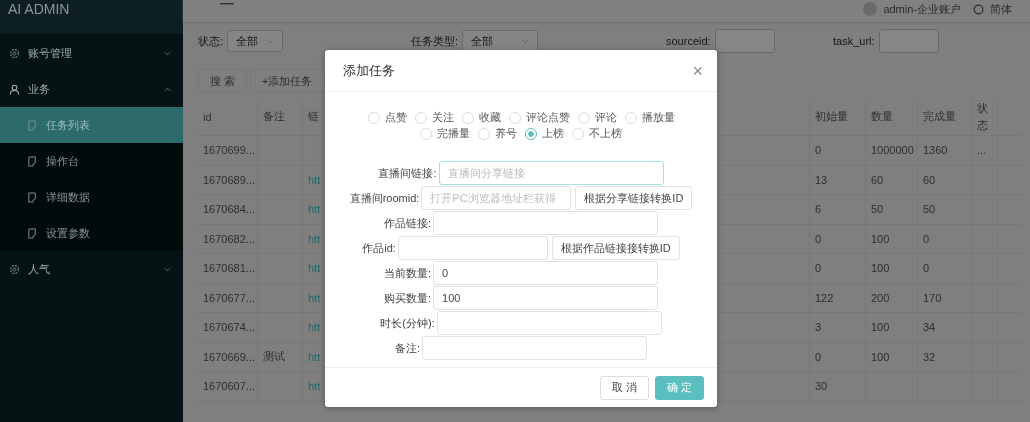 This screenshot has height=422, width=1030. What do you see at coordinates (407, 348) in the screenshot?
I see `field-label: 备注:` at bounding box center [407, 348].